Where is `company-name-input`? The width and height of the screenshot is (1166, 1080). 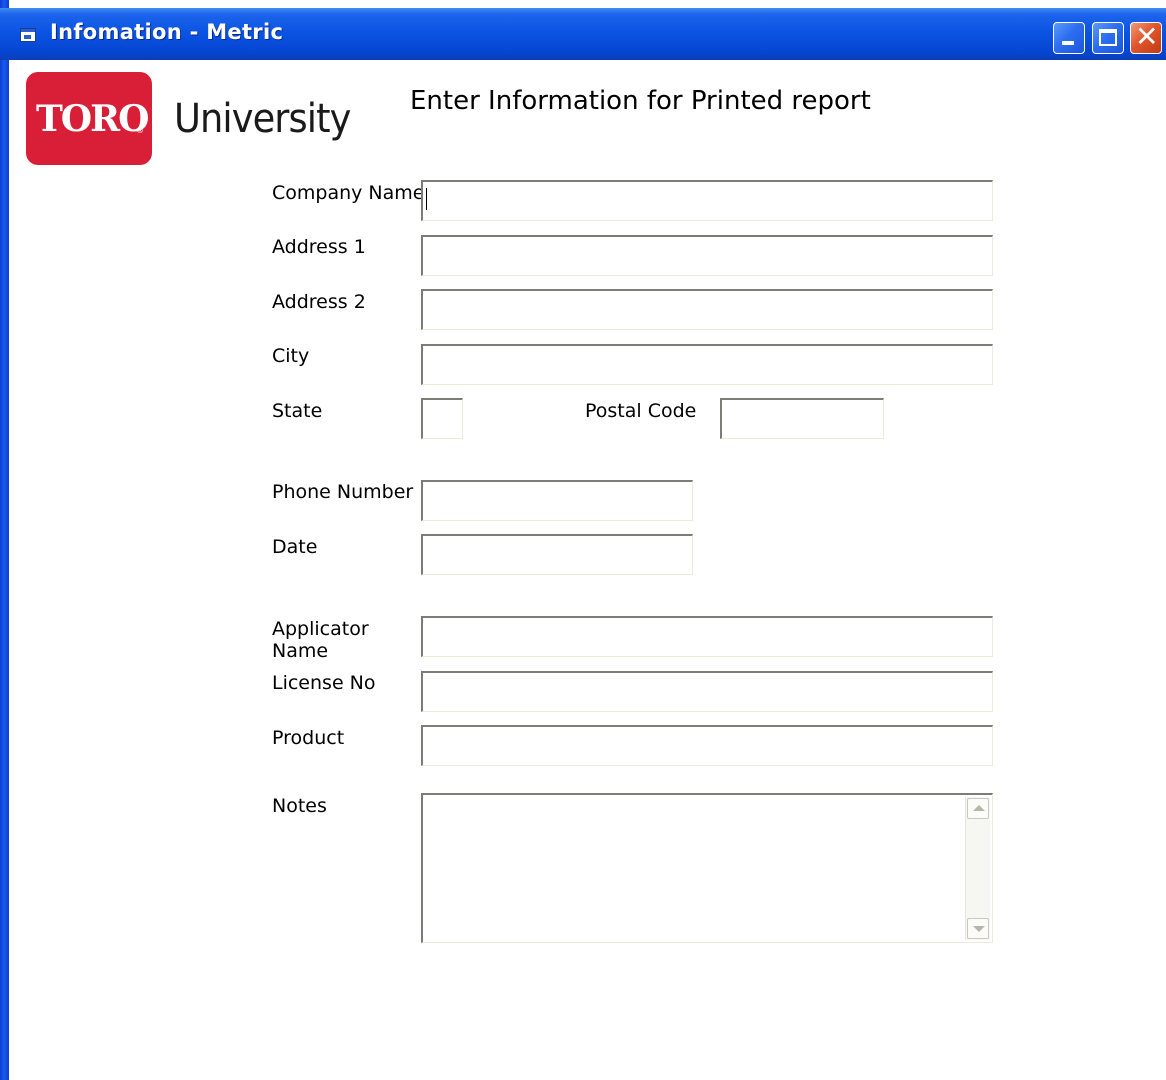 company-name-input is located at coordinates (707, 201).